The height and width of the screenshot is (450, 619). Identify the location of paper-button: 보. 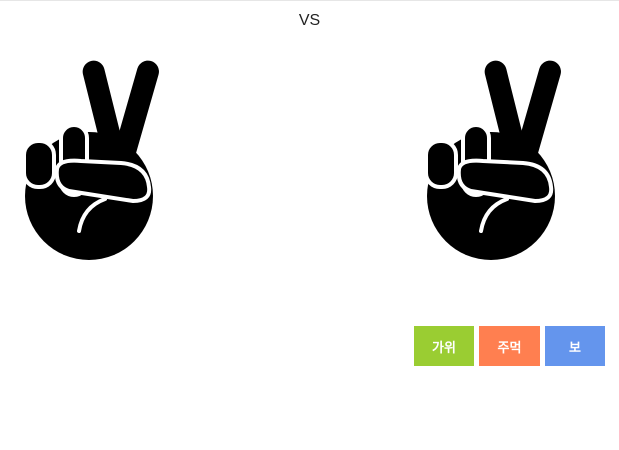
(575, 346).